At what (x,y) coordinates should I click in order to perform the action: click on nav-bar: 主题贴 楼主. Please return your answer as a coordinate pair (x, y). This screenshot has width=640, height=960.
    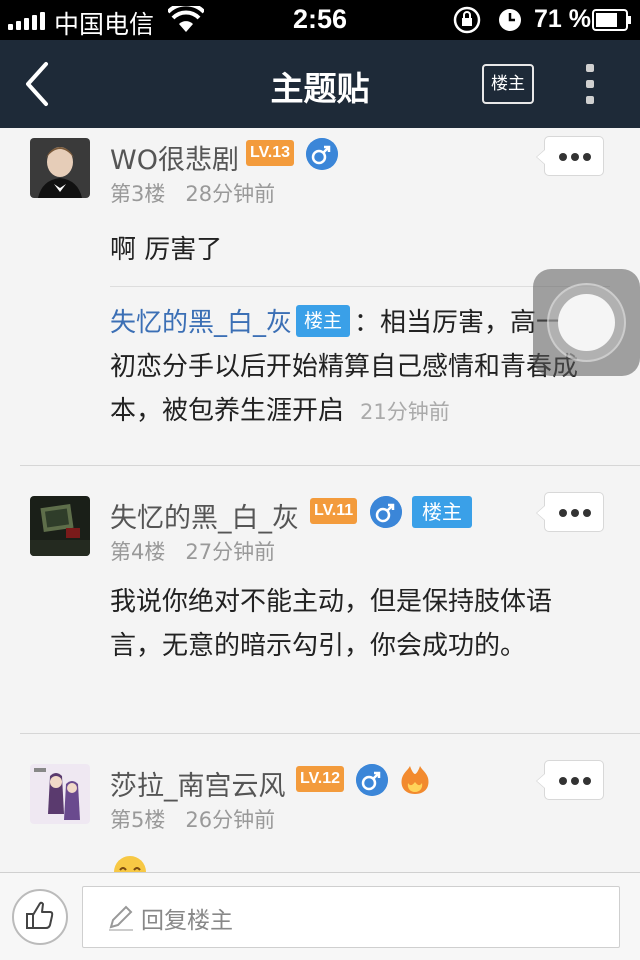
    Looking at the image, I should click on (320, 84).